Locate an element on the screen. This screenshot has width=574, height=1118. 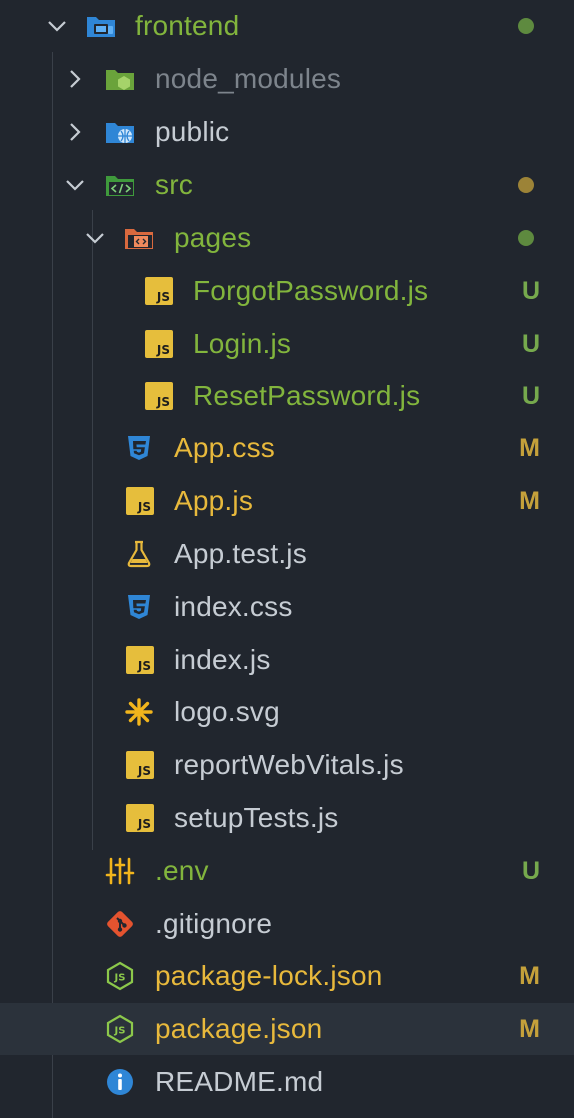
tree-label: index.css is located at coordinates (233, 606).